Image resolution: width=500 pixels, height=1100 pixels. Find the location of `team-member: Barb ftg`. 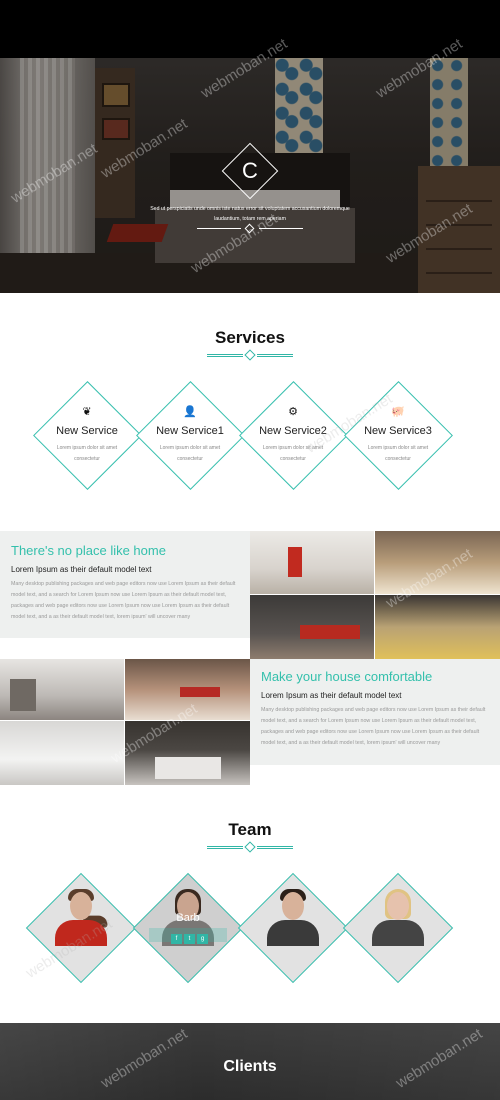

team-member: Barb ftg is located at coordinates (188, 928).